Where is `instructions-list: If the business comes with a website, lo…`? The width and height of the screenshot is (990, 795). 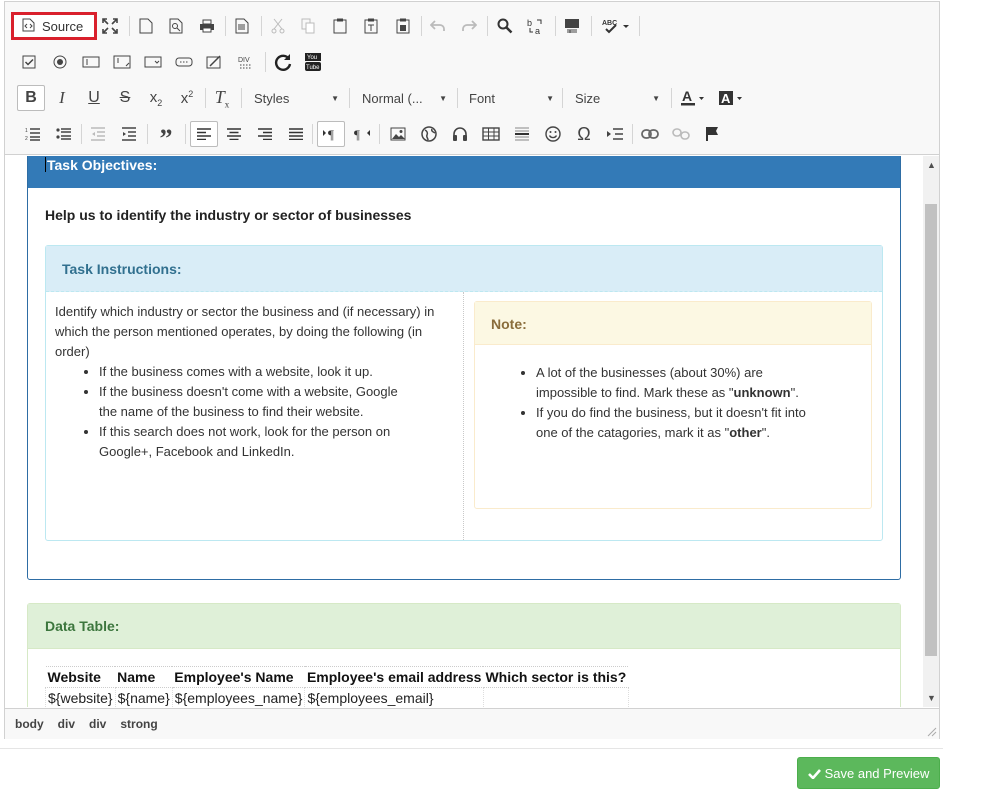 instructions-list: If the business comes with a website, lo… is located at coordinates (254, 412).